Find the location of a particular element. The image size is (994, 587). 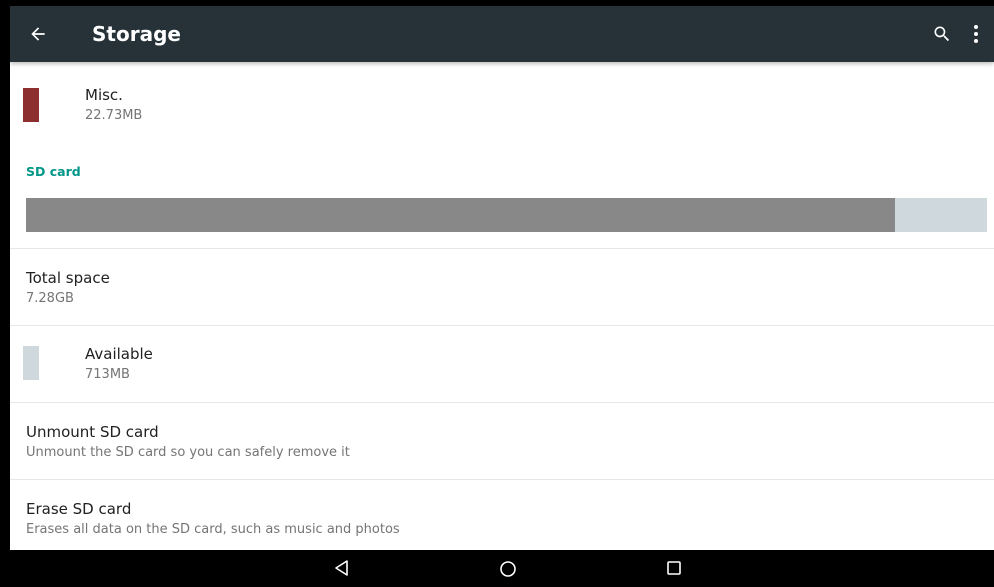

nav-home-button is located at coordinates (508, 573).